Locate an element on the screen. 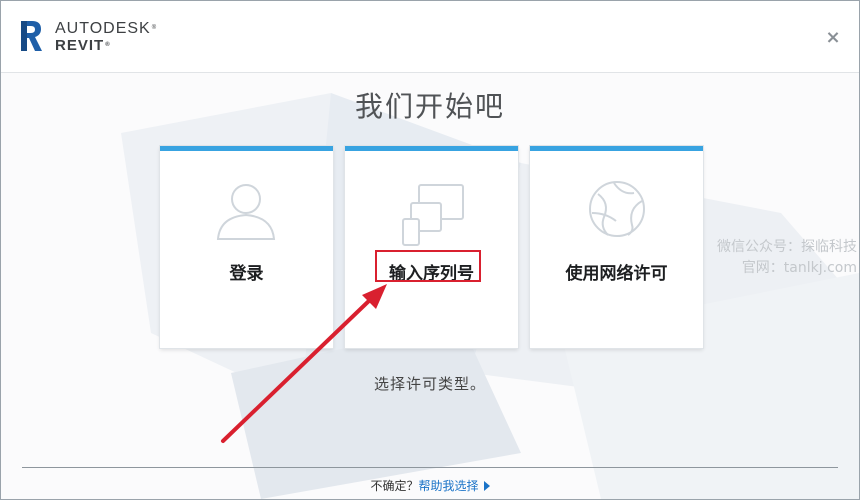 The height and width of the screenshot is (500, 860). devices-icon is located at coordinates (433, 215).